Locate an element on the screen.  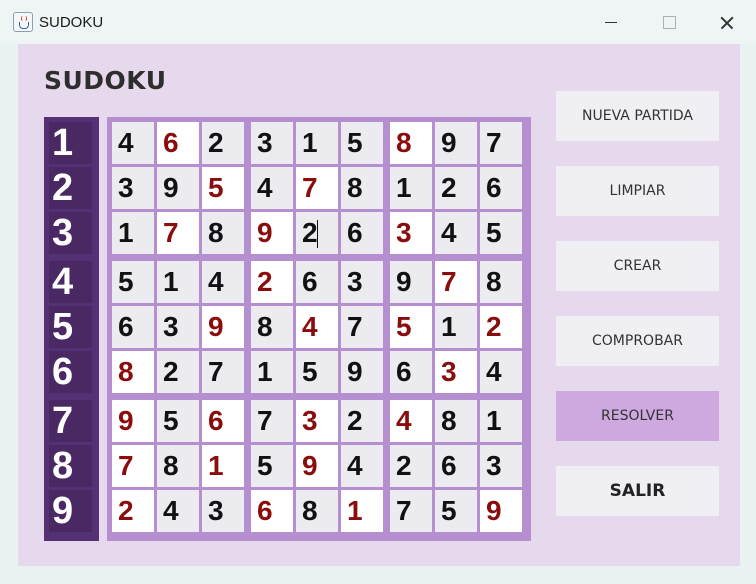
minimize-button is located at coordinates (611, 22).